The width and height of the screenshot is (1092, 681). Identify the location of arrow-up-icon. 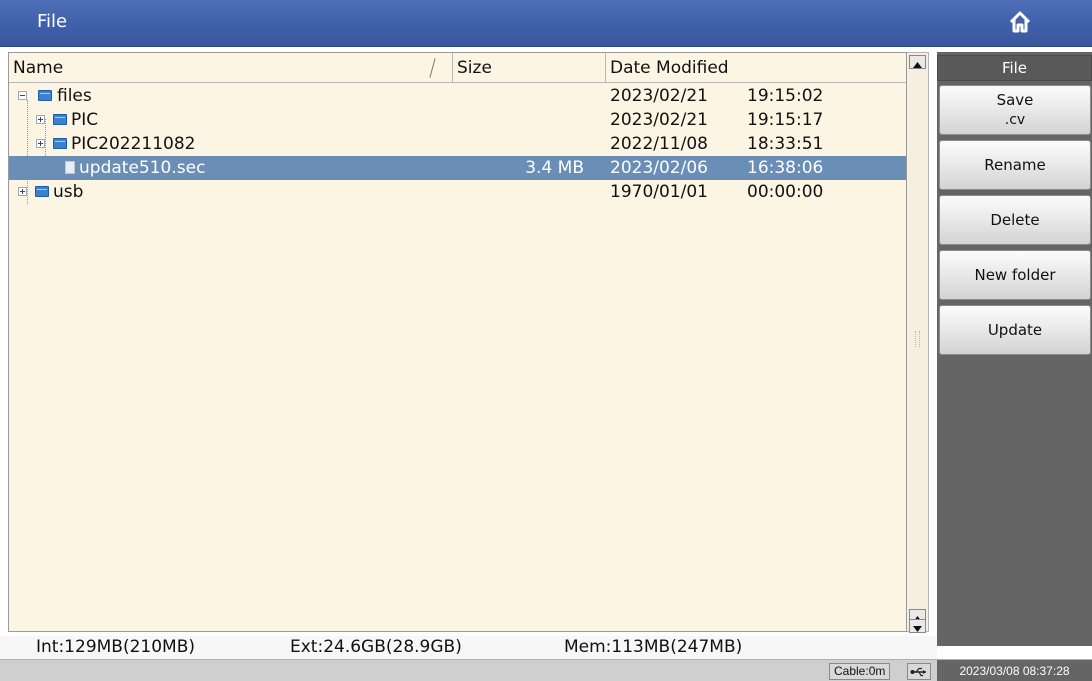
(917, 62).